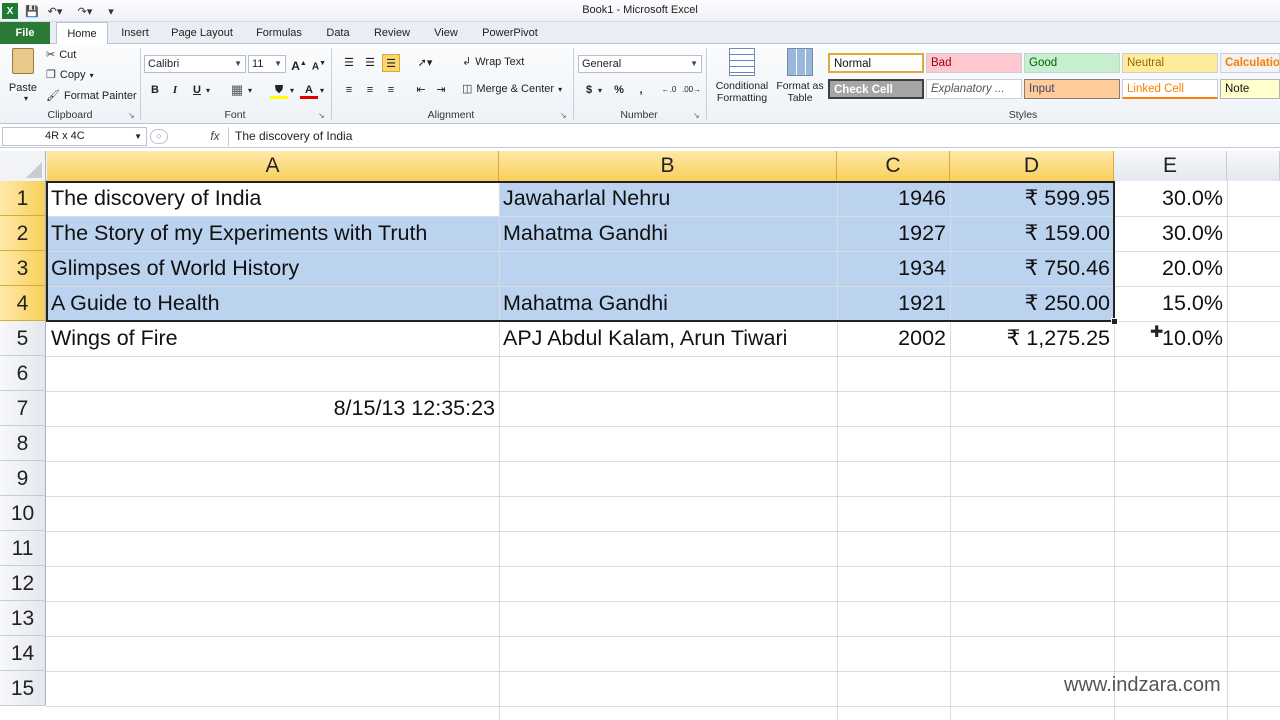  I want to click on cell-b1: Jawaharlal Nehru, so click(668, 198).